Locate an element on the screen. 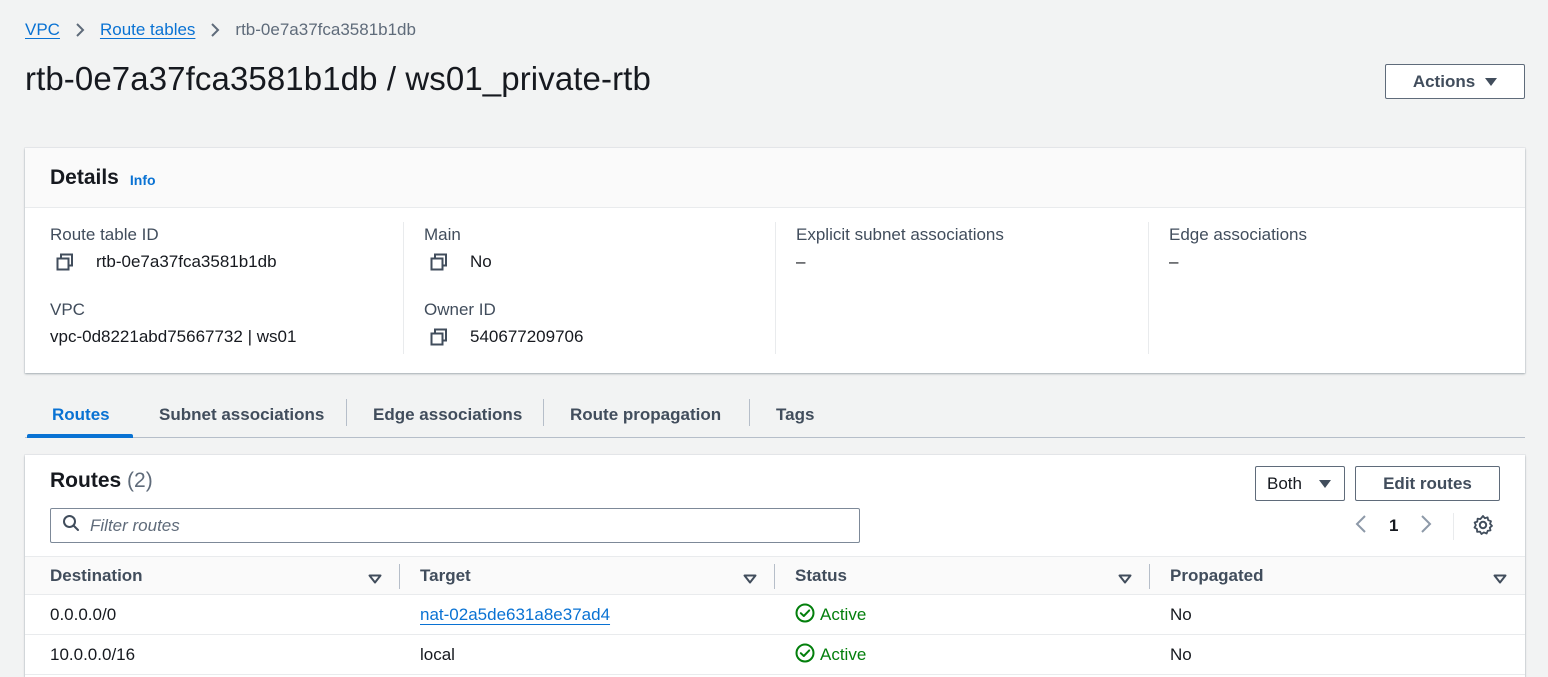  cell-target: nat-02a5de631a8e37ad4 is located at coordinates (515, 615).